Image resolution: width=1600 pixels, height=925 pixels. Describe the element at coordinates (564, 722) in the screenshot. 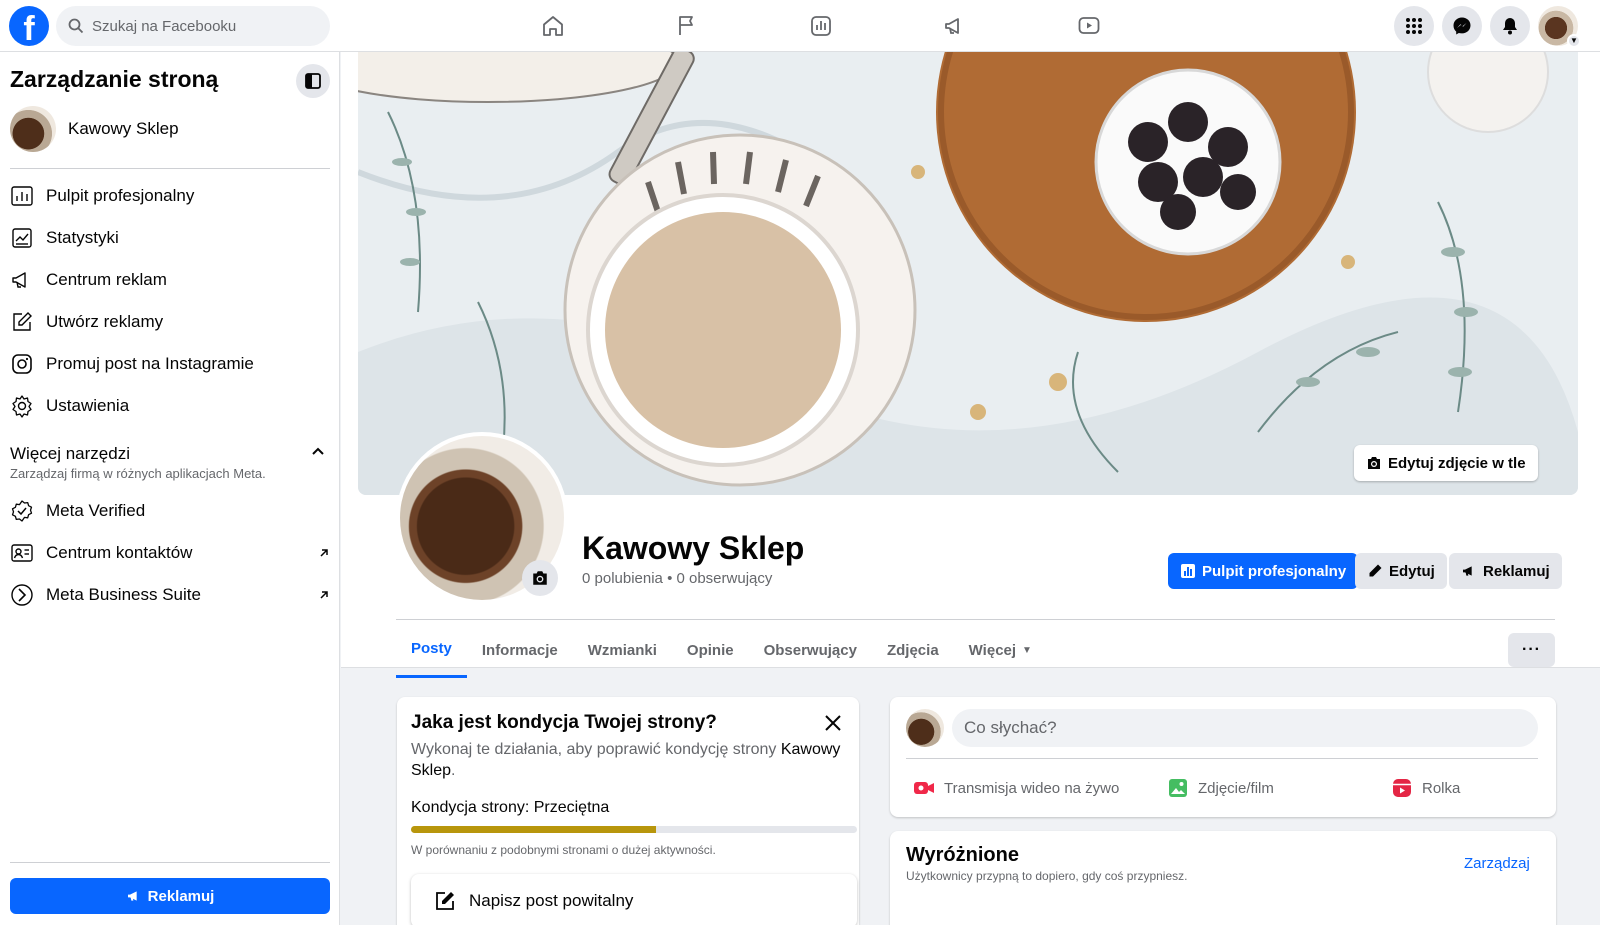

I see `health-title: Jaka jest kondycja Twojej strony?` at that location.